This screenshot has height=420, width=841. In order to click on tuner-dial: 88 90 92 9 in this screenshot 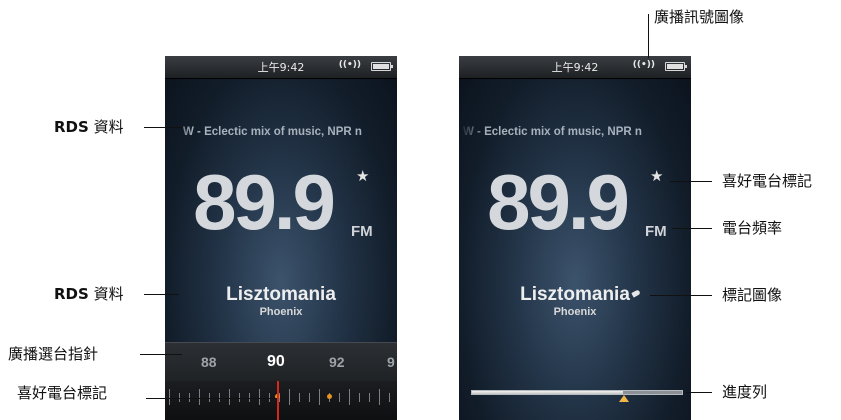, I will do `click(281, 381)`.